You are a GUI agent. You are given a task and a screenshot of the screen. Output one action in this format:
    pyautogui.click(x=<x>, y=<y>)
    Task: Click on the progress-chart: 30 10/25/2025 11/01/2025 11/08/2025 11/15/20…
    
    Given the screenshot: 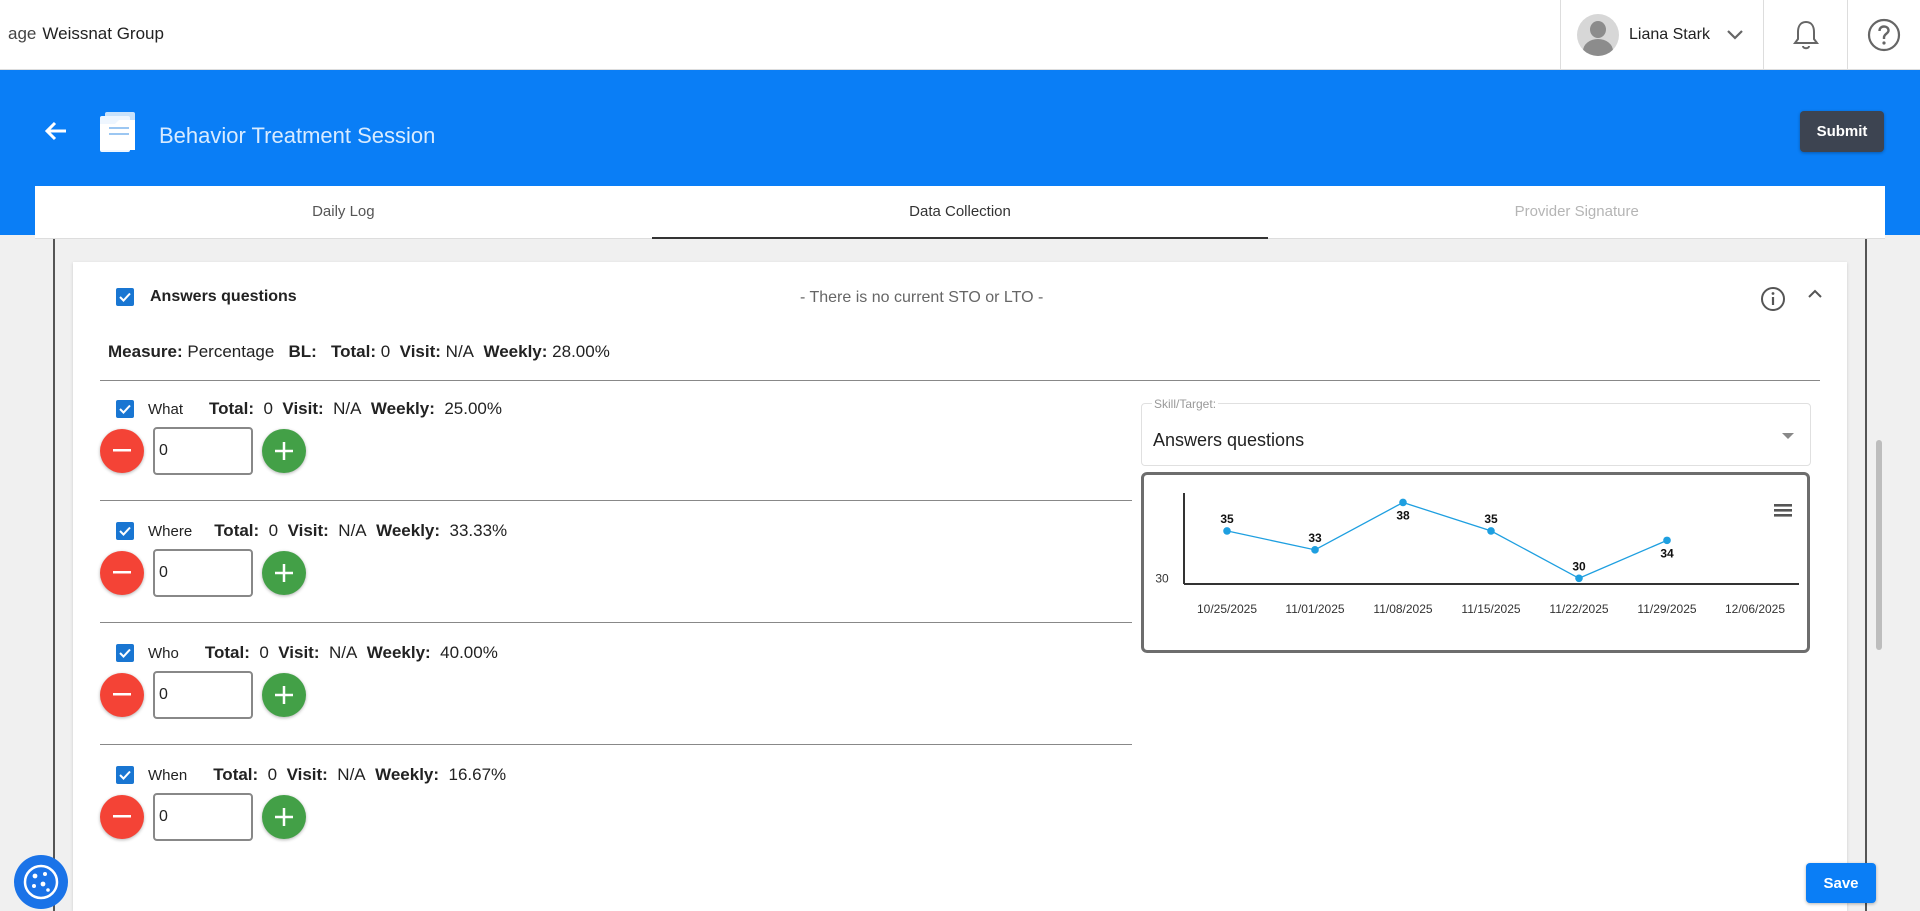 What is the action you would take?
    pyautogui.click(x=1475, y=562)
    